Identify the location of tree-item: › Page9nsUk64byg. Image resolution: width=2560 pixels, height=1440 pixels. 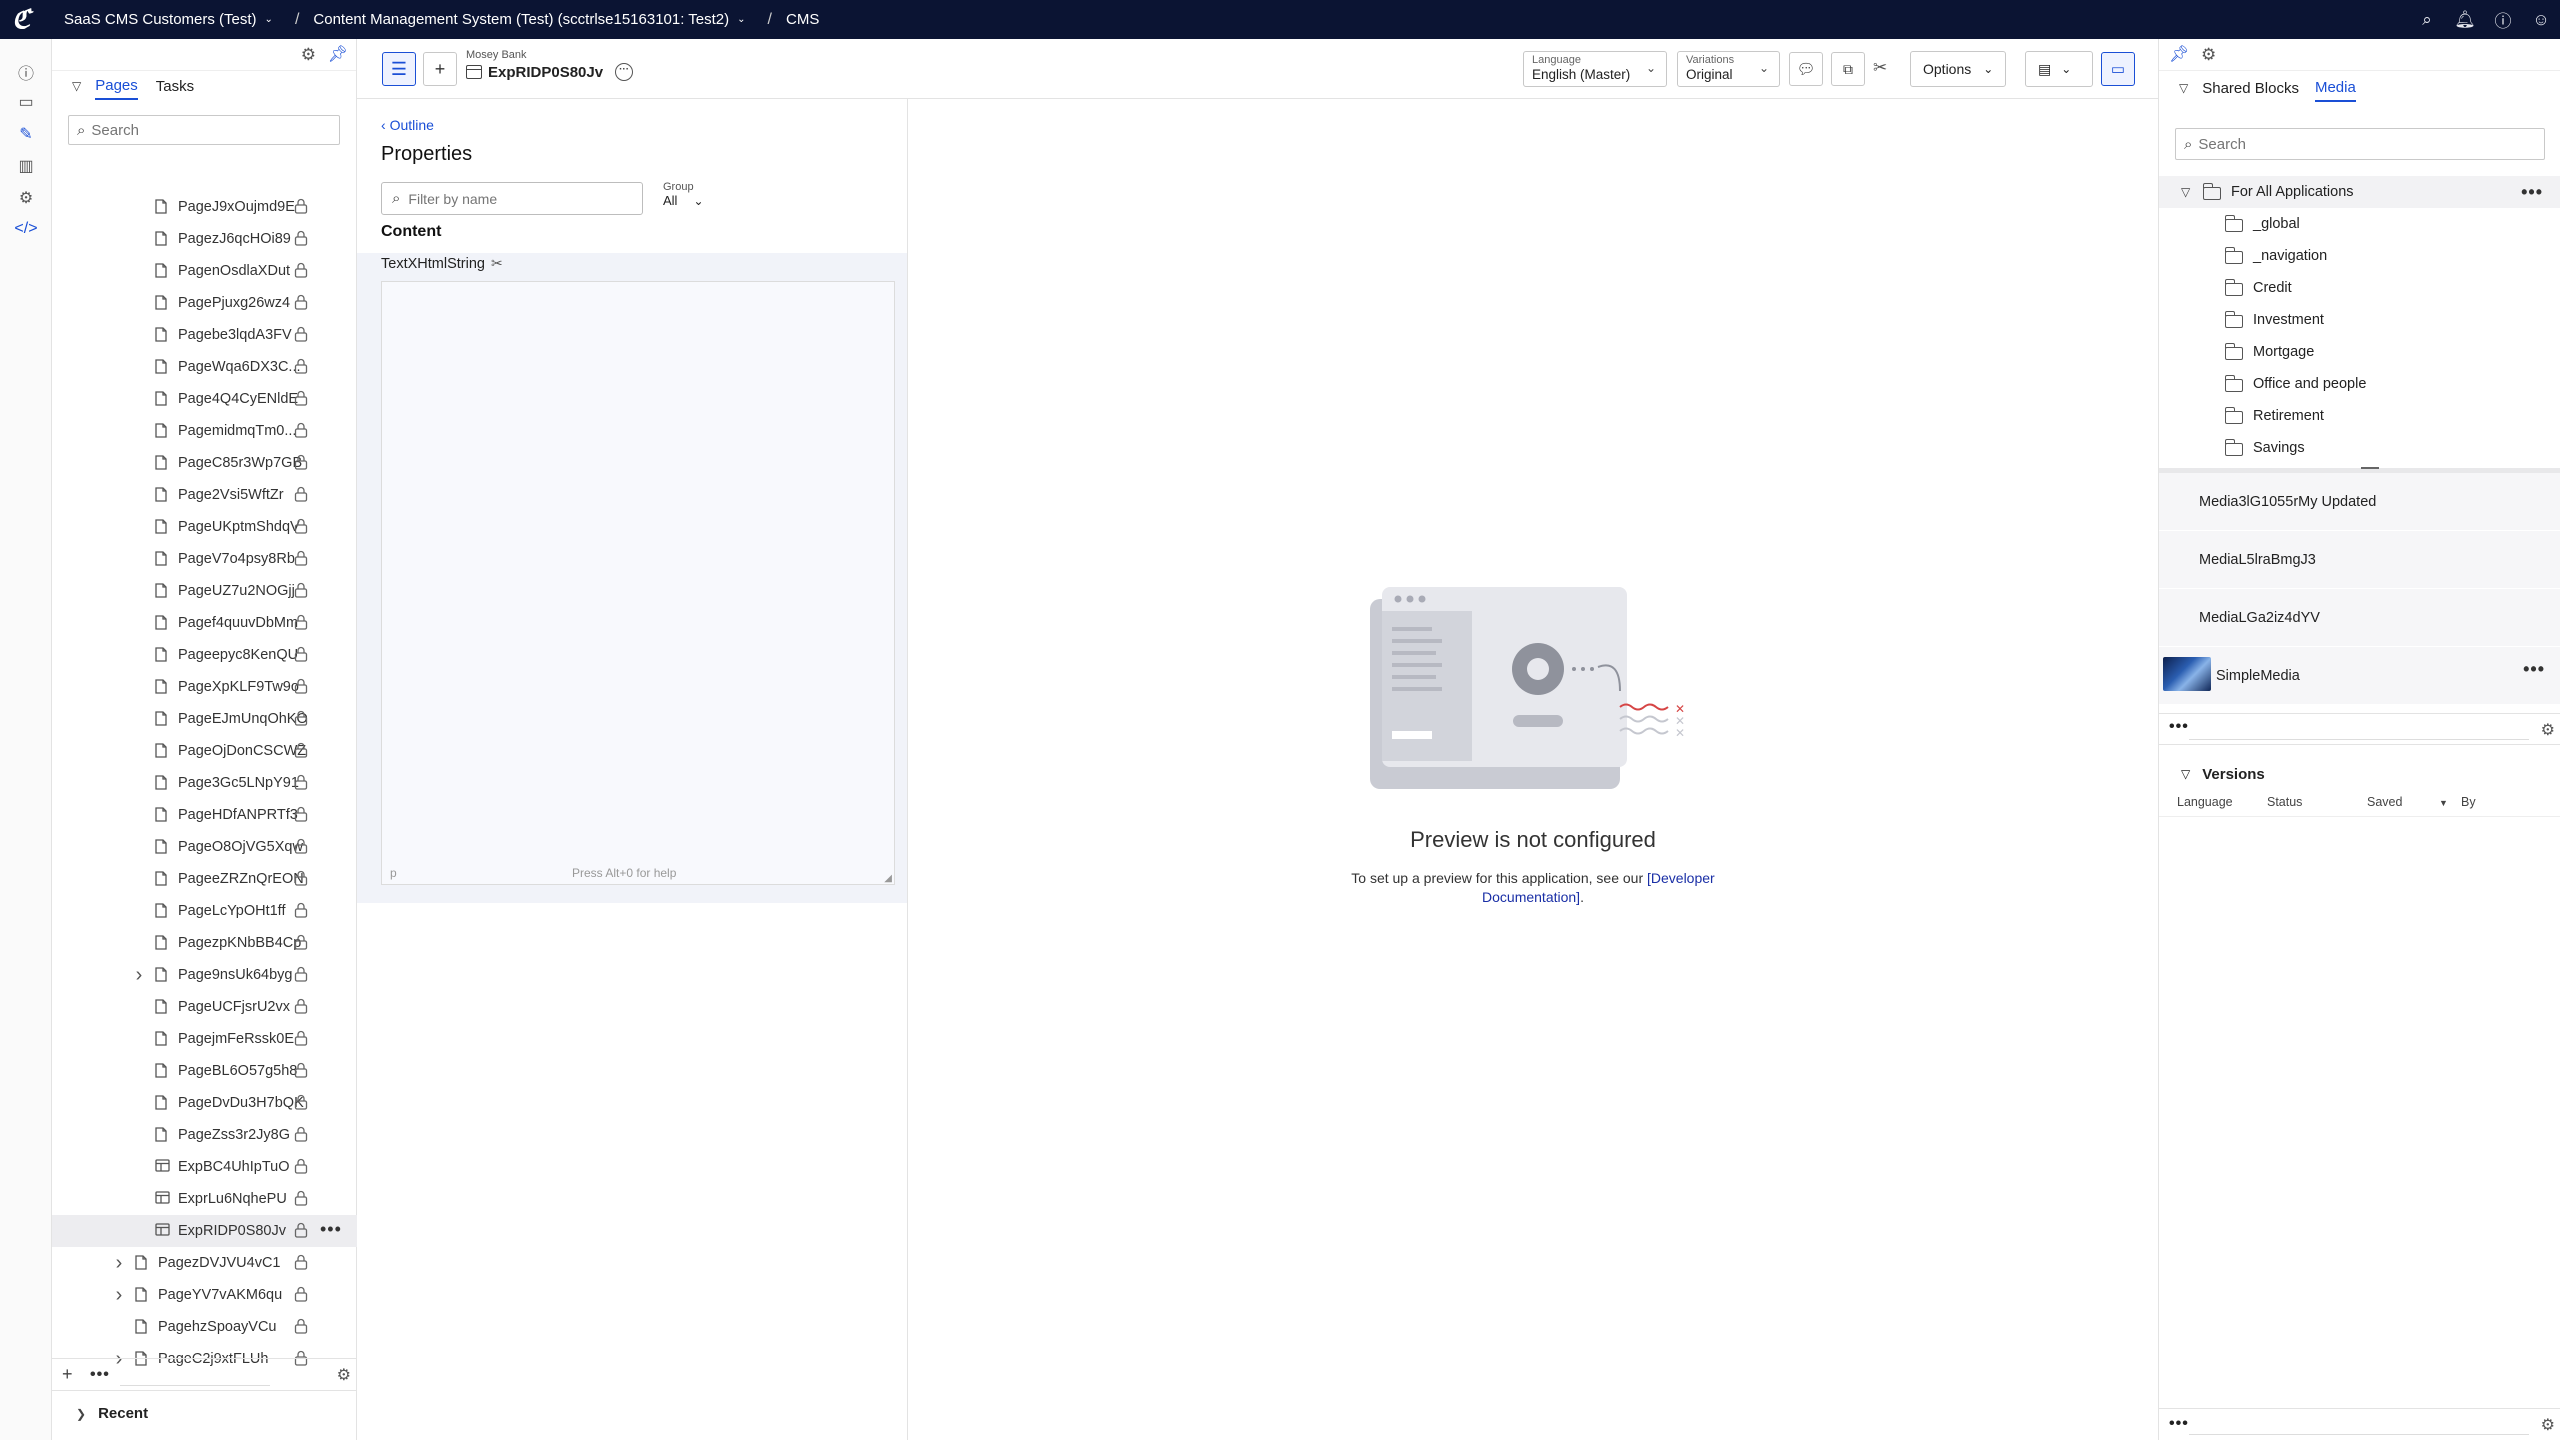
(204, 975).